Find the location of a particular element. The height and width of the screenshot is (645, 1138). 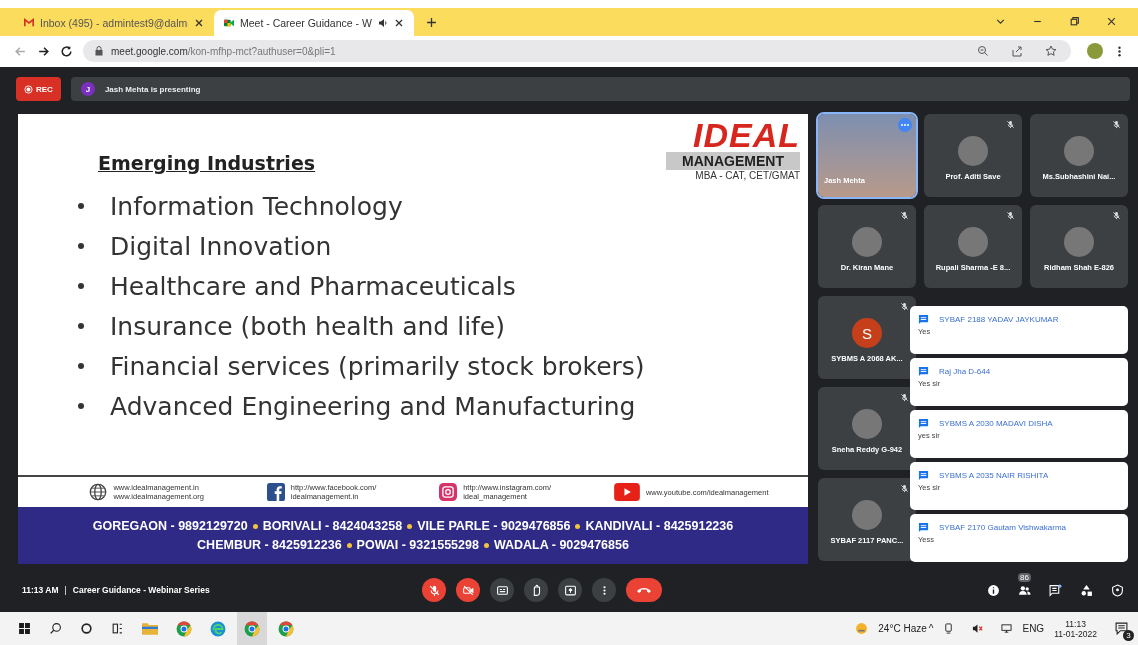

weather-text: 24°C Haze is located at coordinates (902, 628).